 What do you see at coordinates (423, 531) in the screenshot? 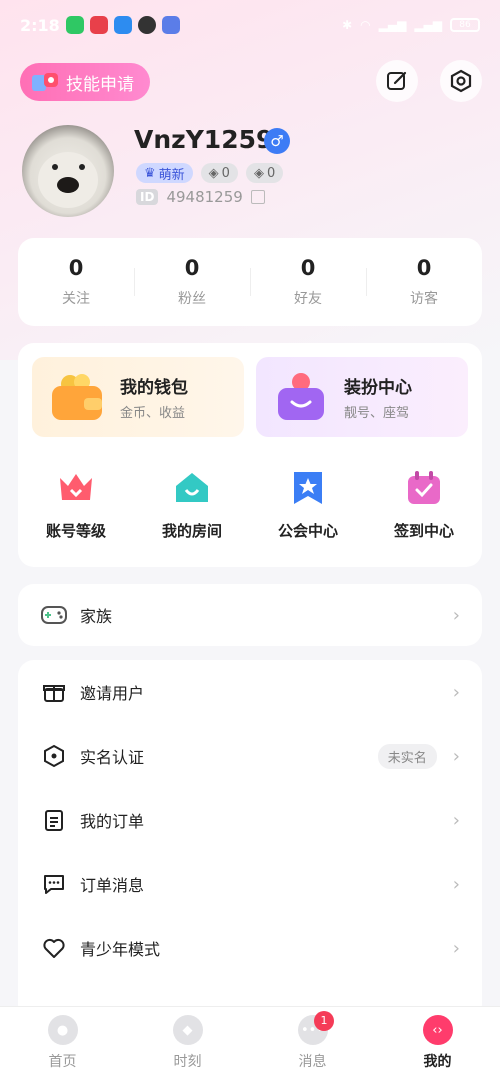
I see `check-in-label: 签到中心` at bounding box center [423, 531].